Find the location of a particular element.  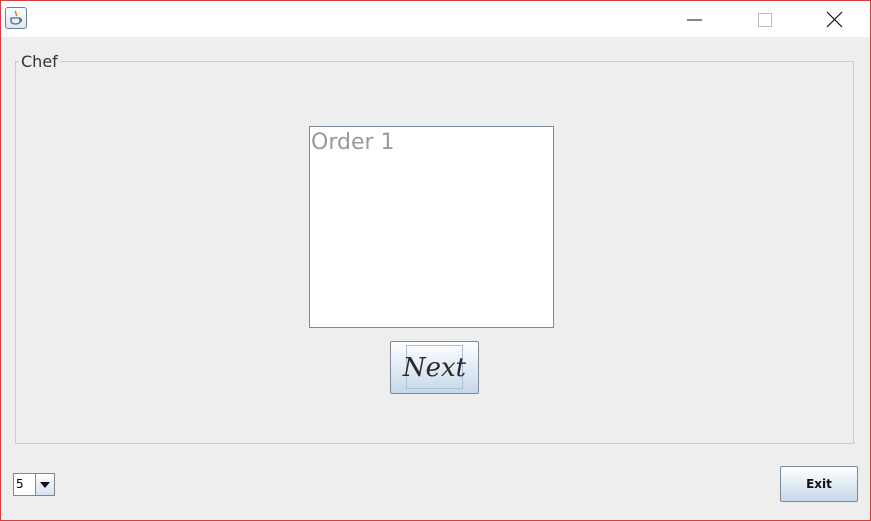

close-button is located at coordinates (835, 19).